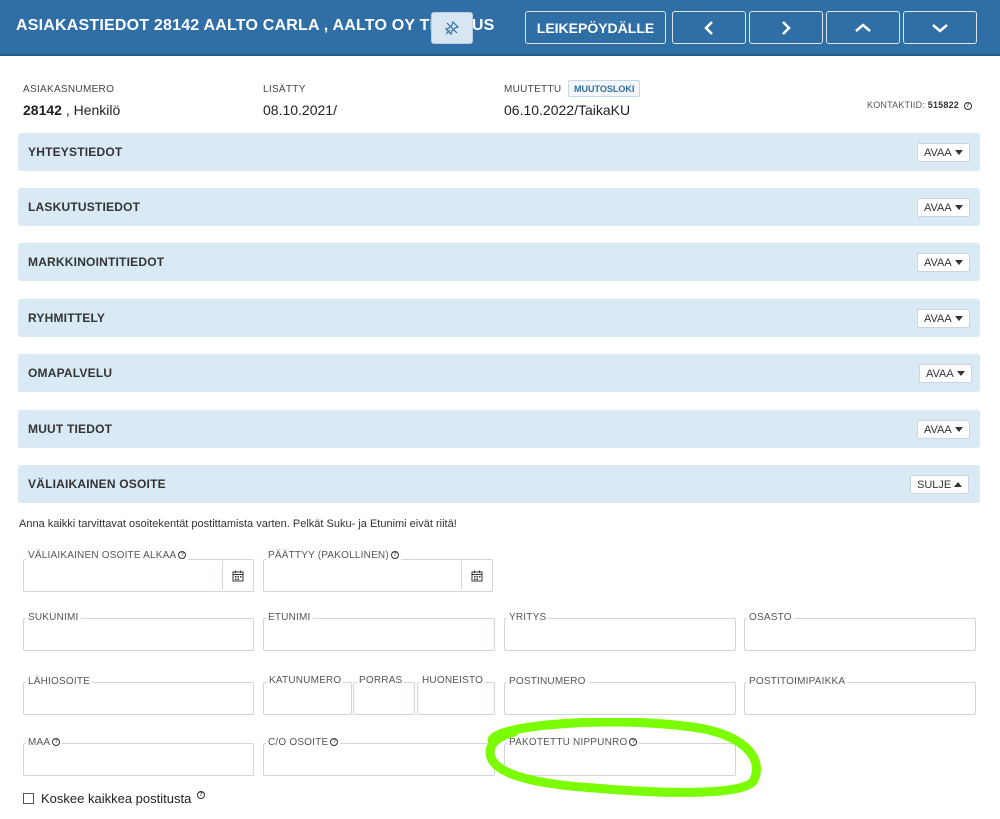 The width and height of the screenshot is (1000, 819). I want to click on section-title: OMAPALVELU, so click(70, 373).